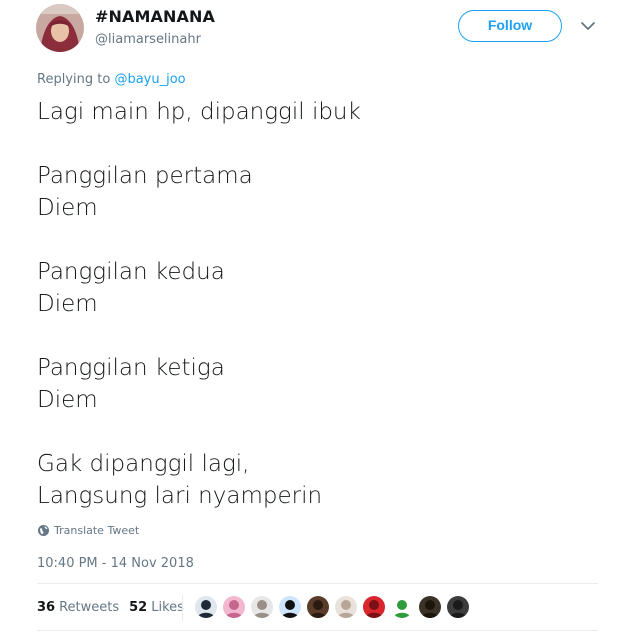 This screenshot has height=638, width=635. I want to click on tweet-timestamp: 10:40 PM - 14 Nov 2018, so click(115, 563).